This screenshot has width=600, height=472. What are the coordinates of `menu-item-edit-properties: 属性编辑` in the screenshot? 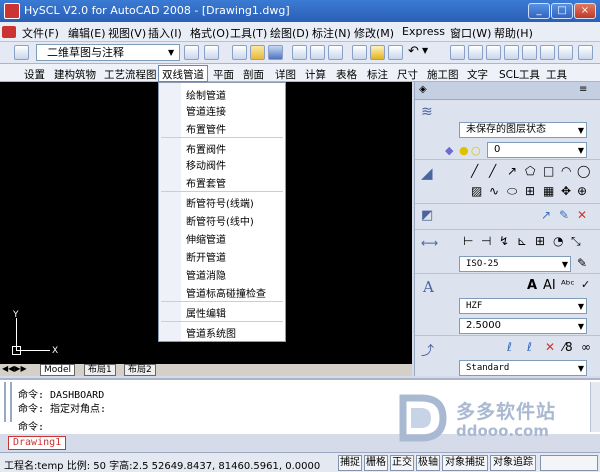 It's located at (206, 312).